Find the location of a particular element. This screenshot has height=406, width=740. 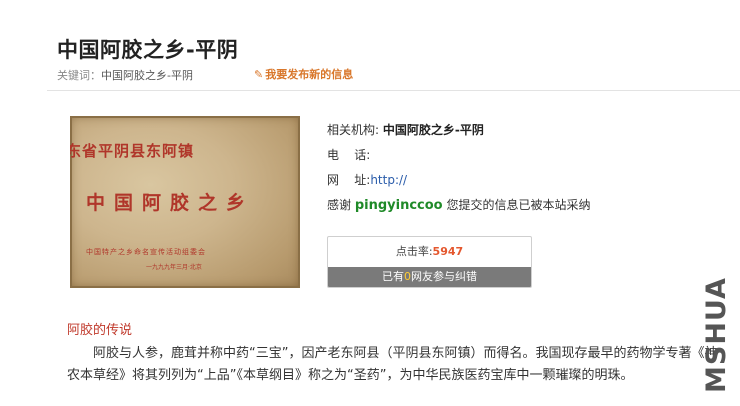

thanks-row: 感谢 pingyinccoo 您提交的信息已被本站采纳 is located at coordinates (458, 204).